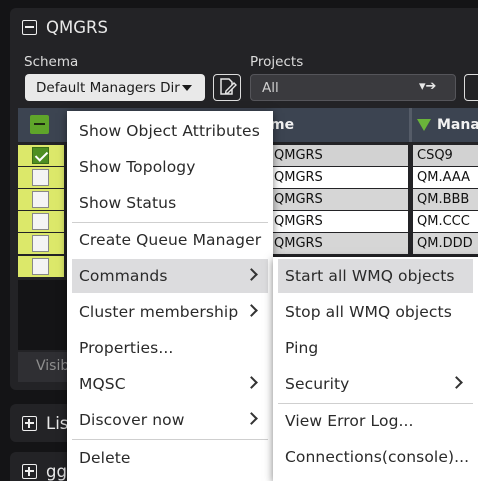  Describe the element at coordinates (445, 243) in the screenshot. I see `cell-manager: QM.DDD` at that location.